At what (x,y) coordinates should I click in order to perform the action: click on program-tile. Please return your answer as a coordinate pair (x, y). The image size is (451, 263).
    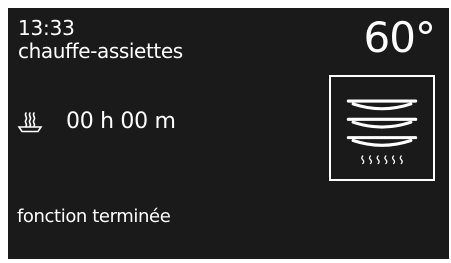
    Looking at the image, I should click on (382, 128).